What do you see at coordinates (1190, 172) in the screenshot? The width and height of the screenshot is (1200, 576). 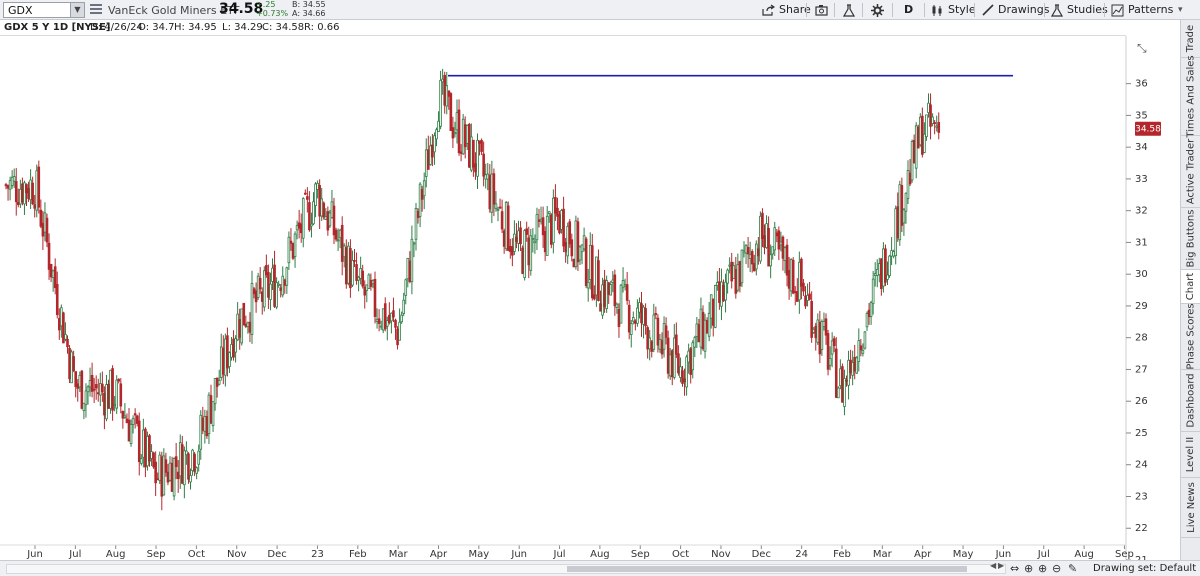 I see `sidebar-tab-active-trader: Active Trader` at bounding box center [1190, 172].